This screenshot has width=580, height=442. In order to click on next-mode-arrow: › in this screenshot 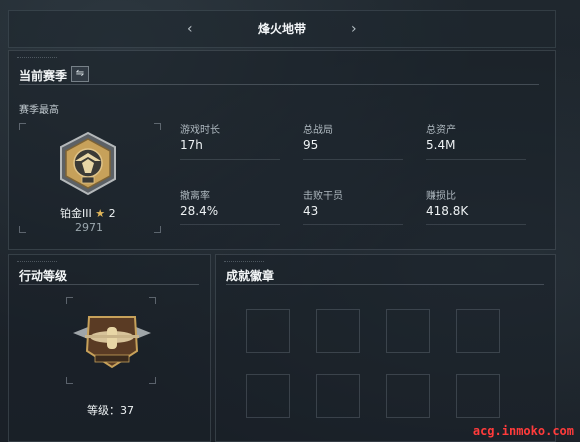, I will do `click(354, 29)`.